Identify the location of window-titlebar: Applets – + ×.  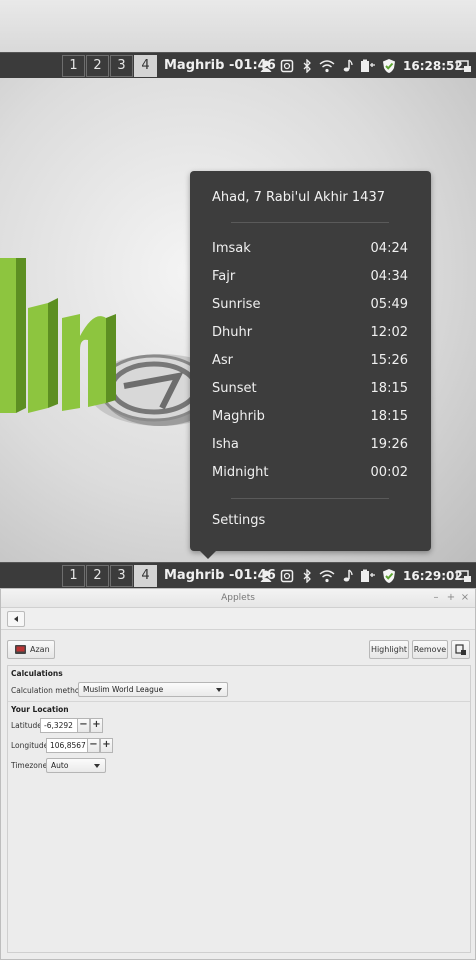
(238, 598).